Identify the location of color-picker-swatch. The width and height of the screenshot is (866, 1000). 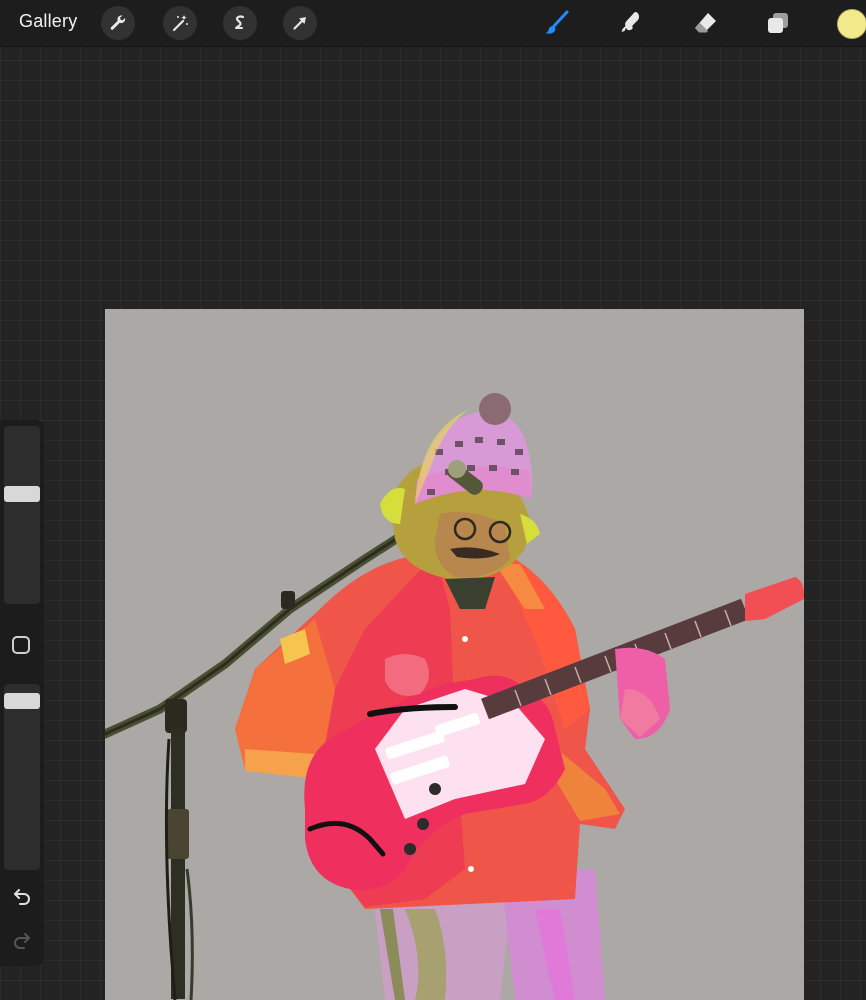
(851, 24).